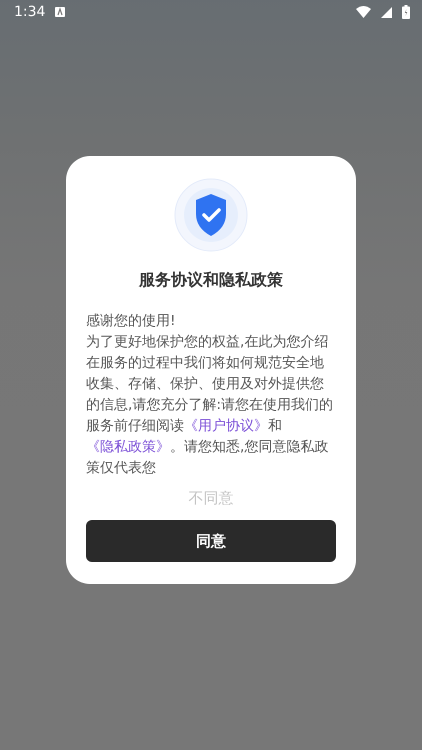  I want to click on battery-icon, so click(406, 12).